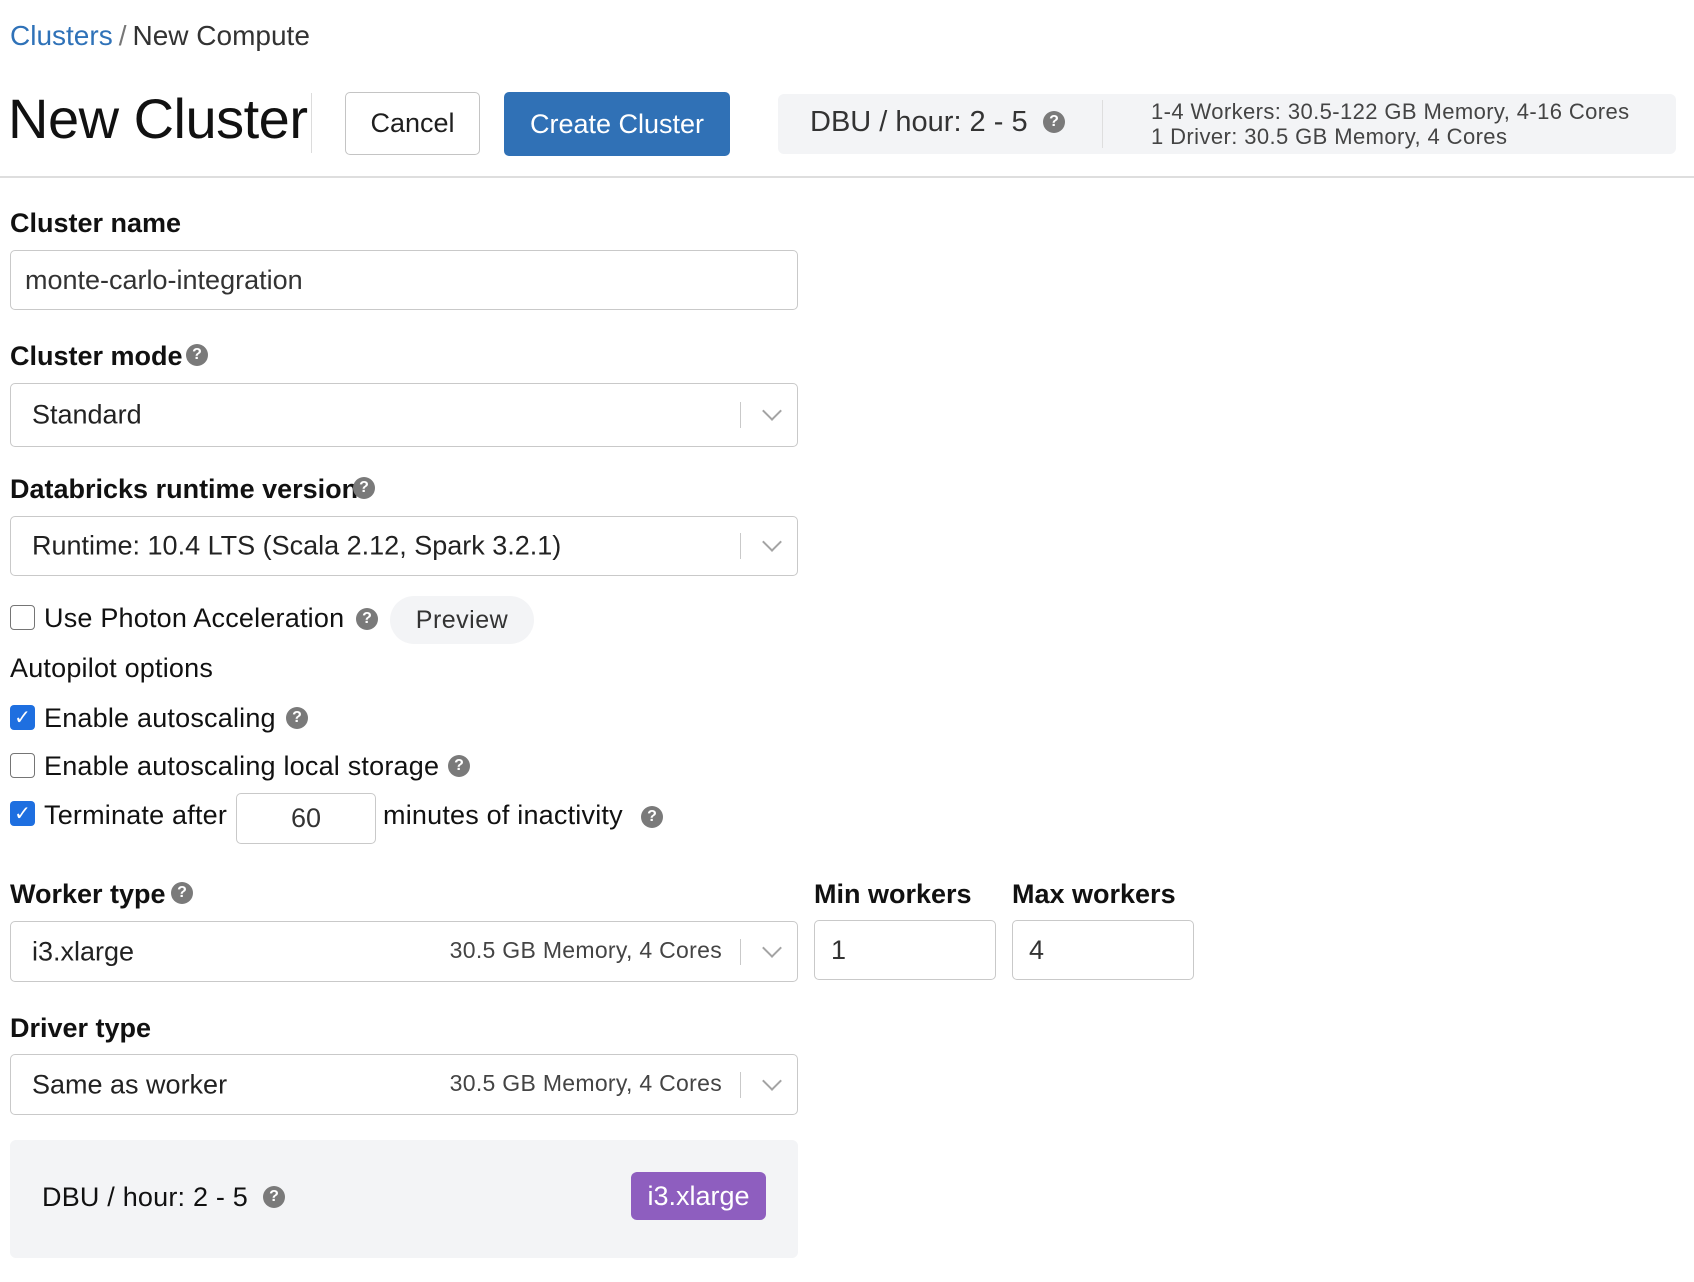  What do you see at coordinates (22, 617) in the screenshot?
I see `photon-checkbox` at bounding box center [22, 617].